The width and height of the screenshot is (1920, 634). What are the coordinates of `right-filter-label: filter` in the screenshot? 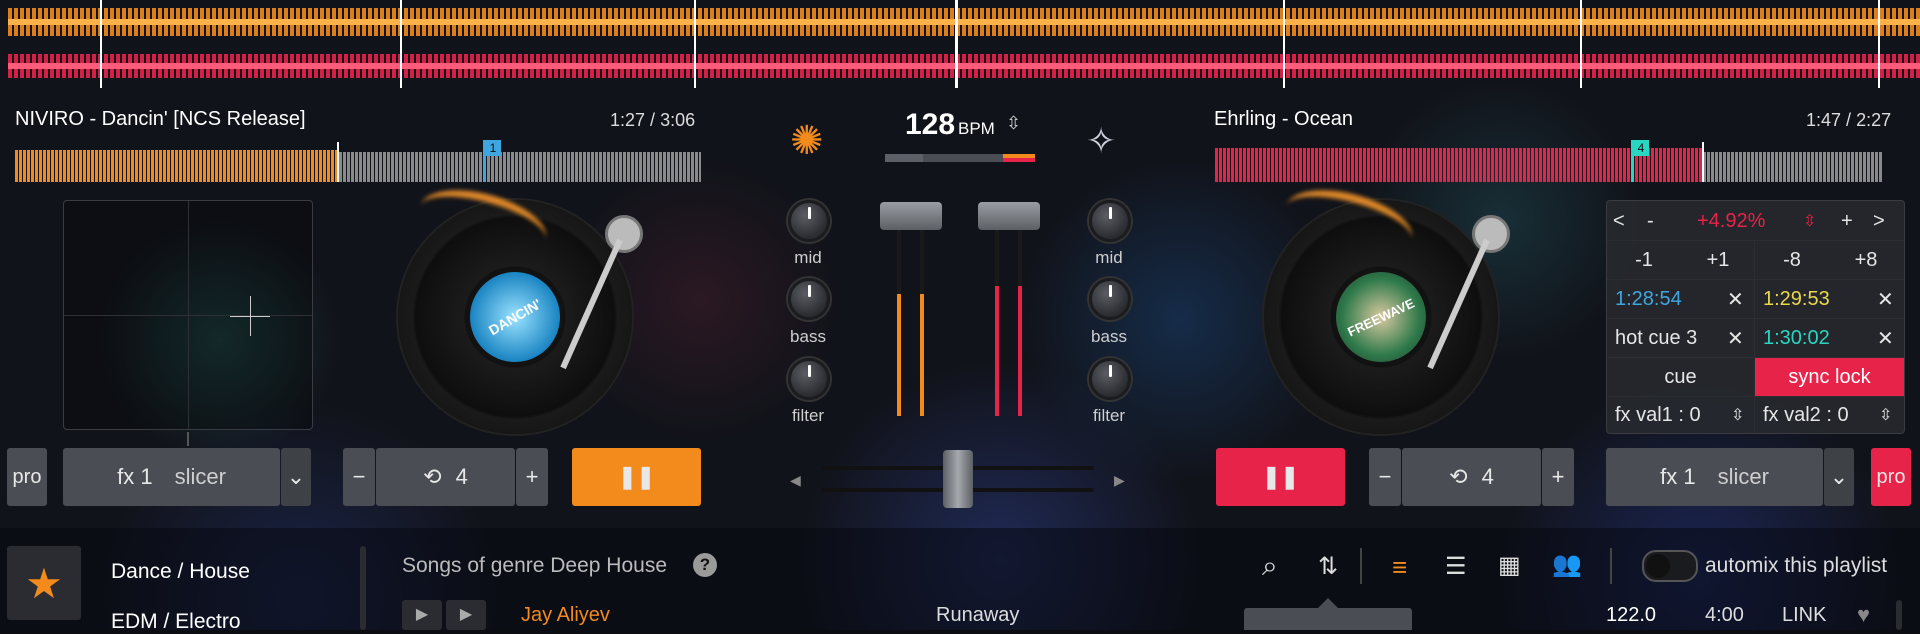 It's located at (1109, 415).